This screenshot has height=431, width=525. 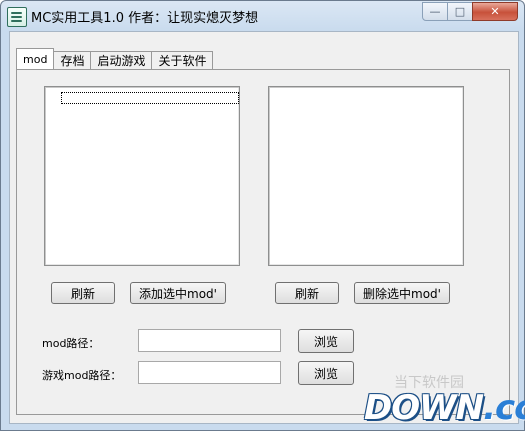 What do you see at coordinates (83, 293) in the screenshot?
I see `refresh-left-button: 刷新` at bounding box center [83, 293].